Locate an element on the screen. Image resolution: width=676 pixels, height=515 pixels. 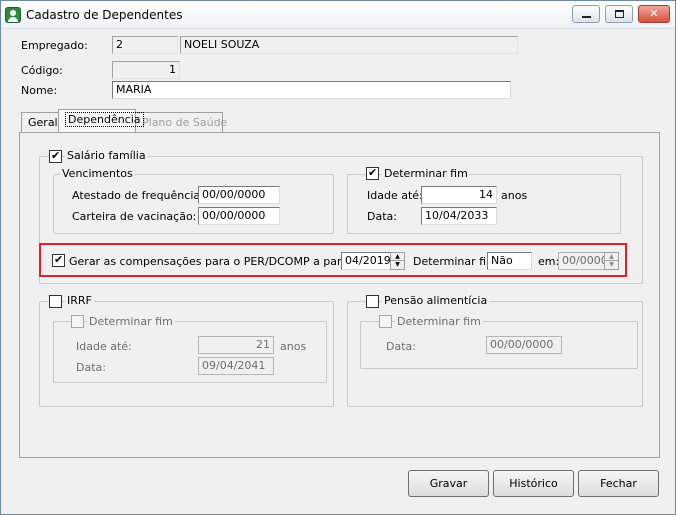
empregado-code-field: 2 is located at coordinates (145, 45).